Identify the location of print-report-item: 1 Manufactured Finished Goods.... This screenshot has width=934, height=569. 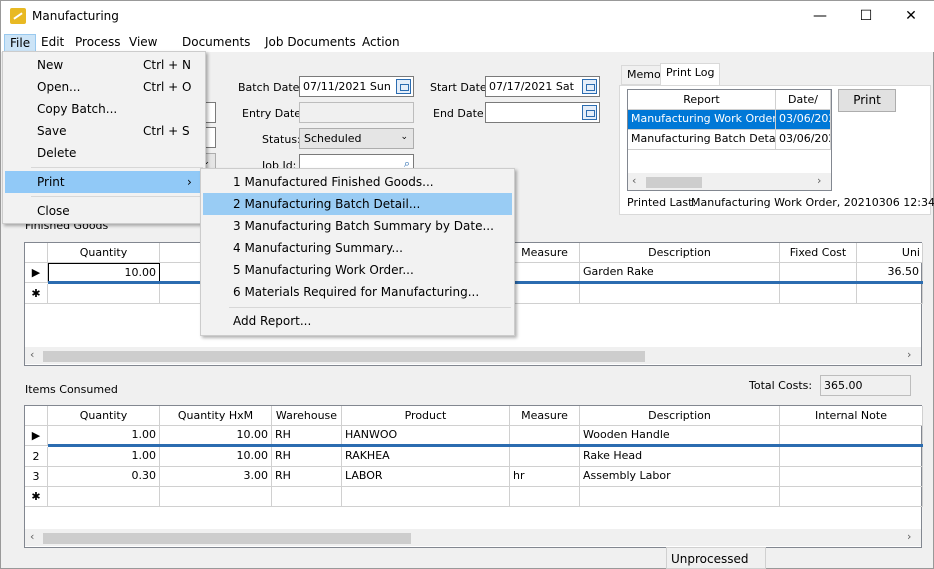
(357, 182).